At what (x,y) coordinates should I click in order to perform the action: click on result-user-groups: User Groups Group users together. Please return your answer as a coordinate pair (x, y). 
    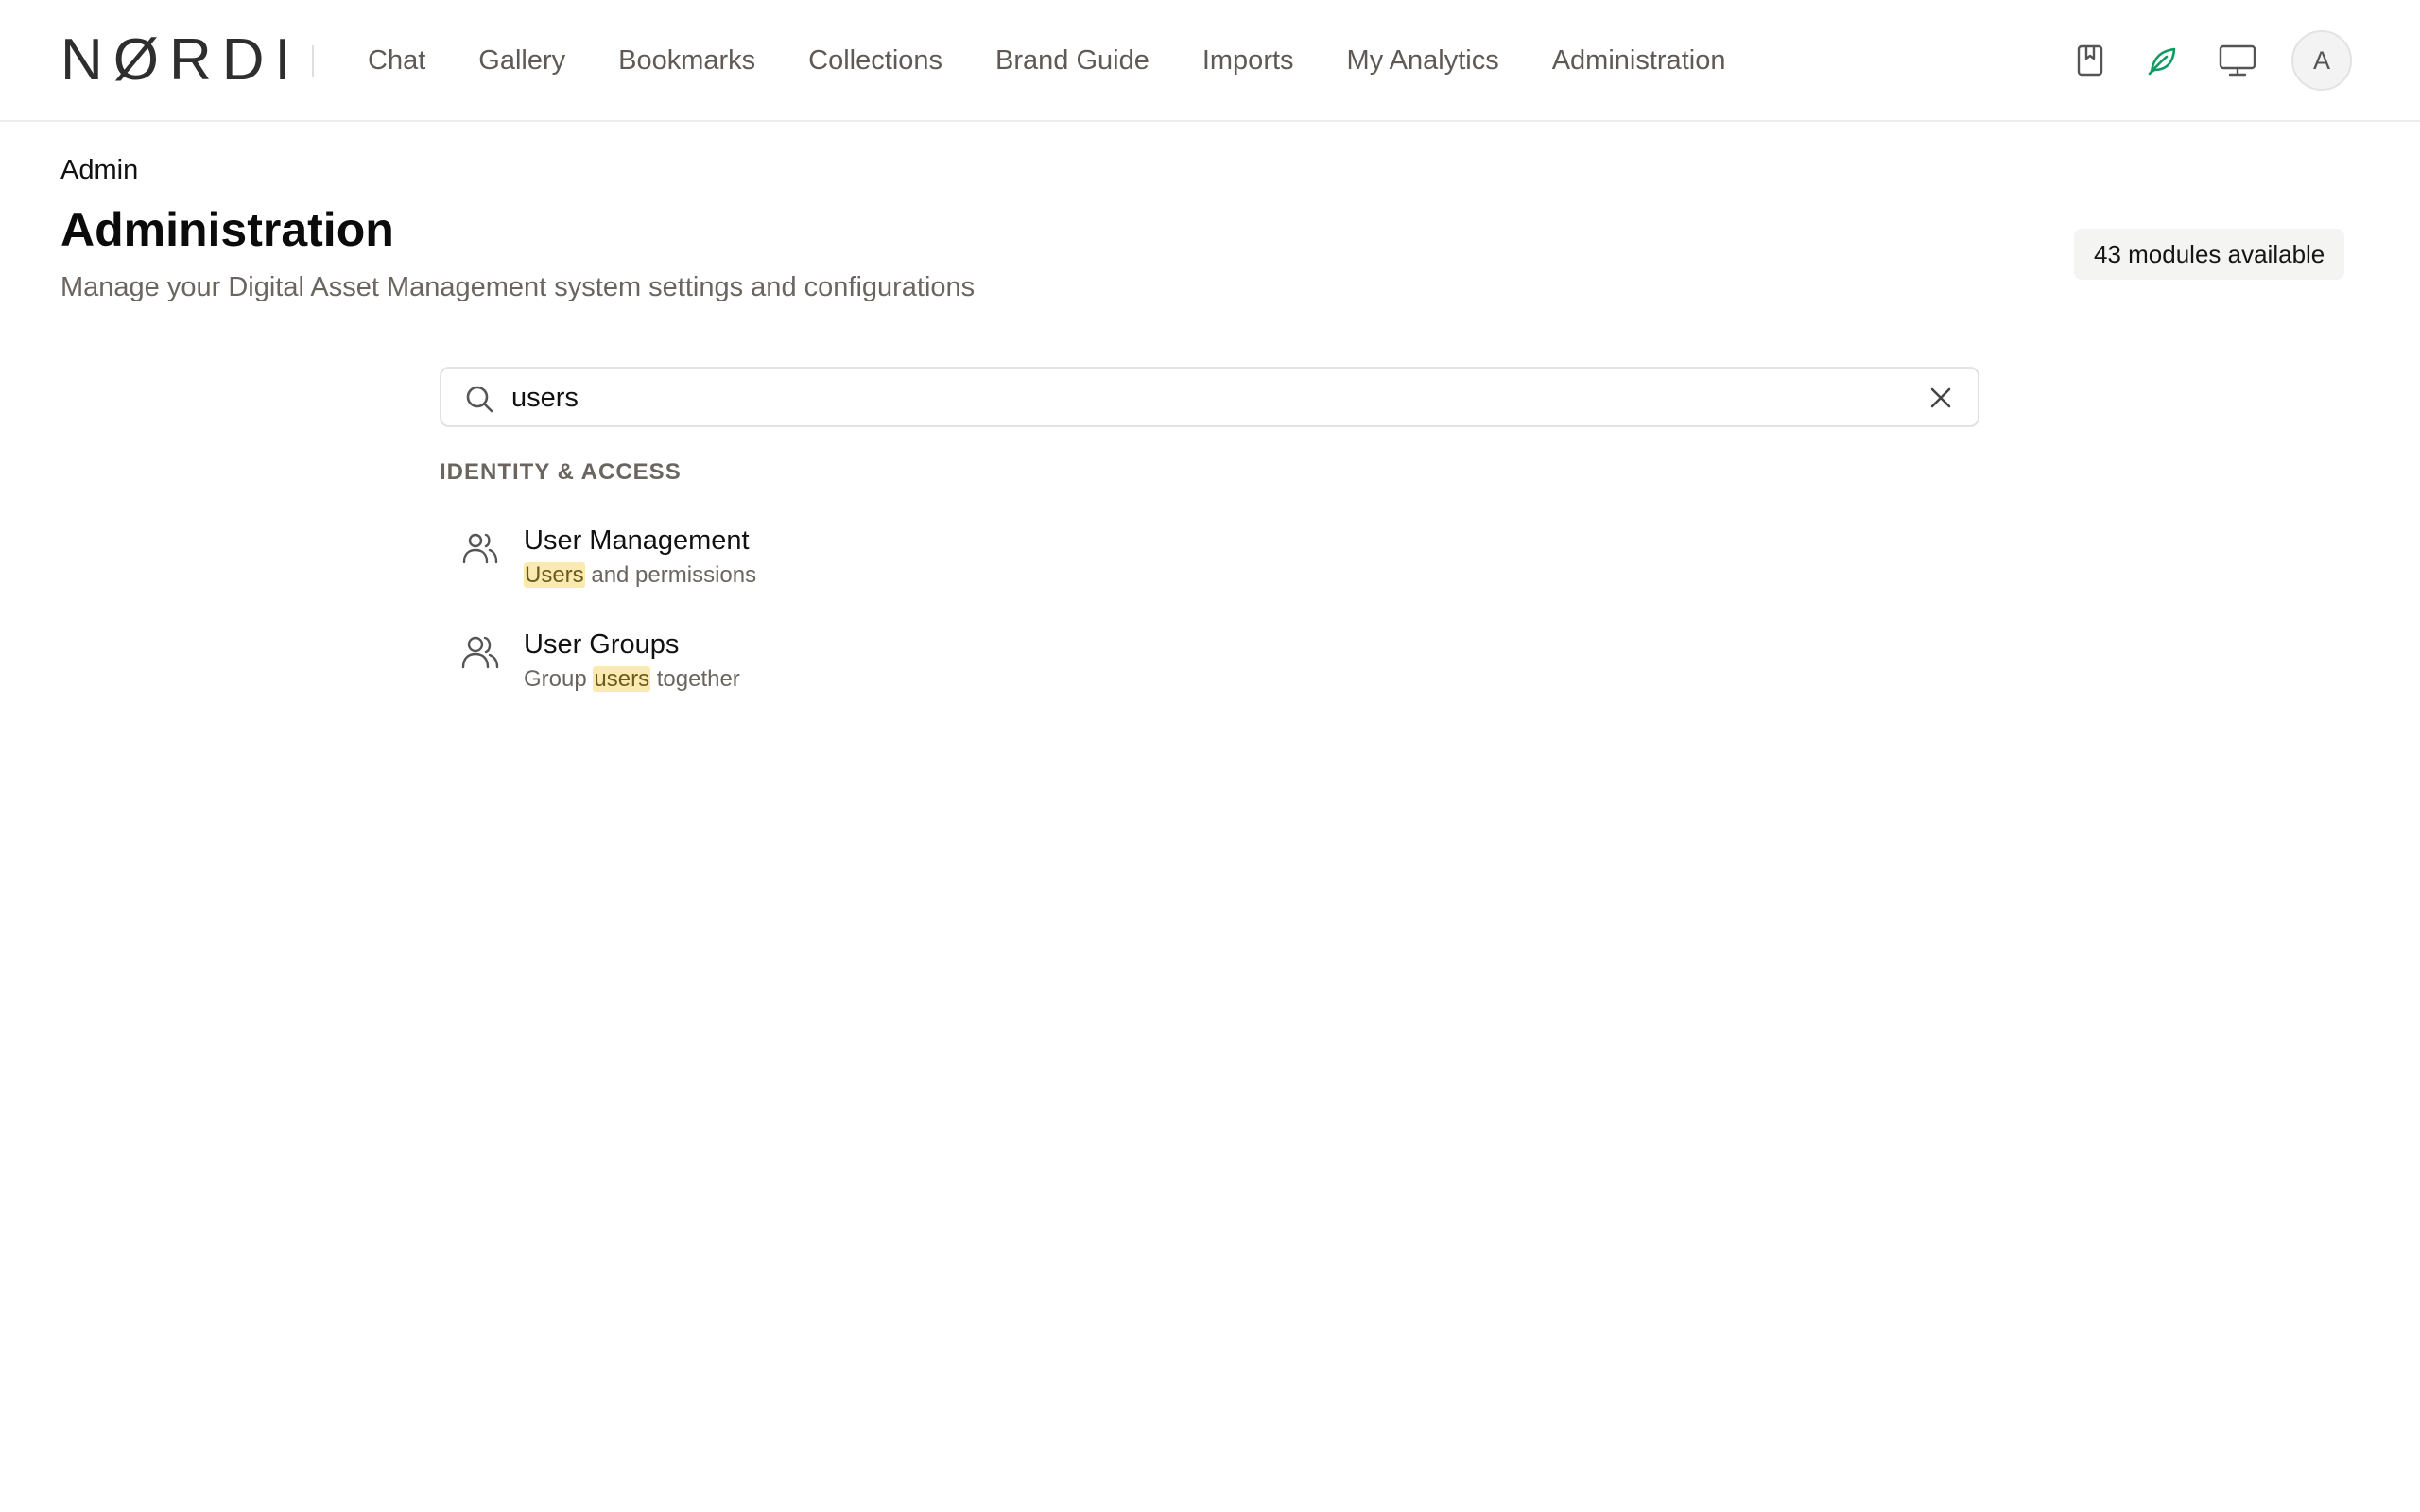
    Looking at the image, I should click on (879, 671).